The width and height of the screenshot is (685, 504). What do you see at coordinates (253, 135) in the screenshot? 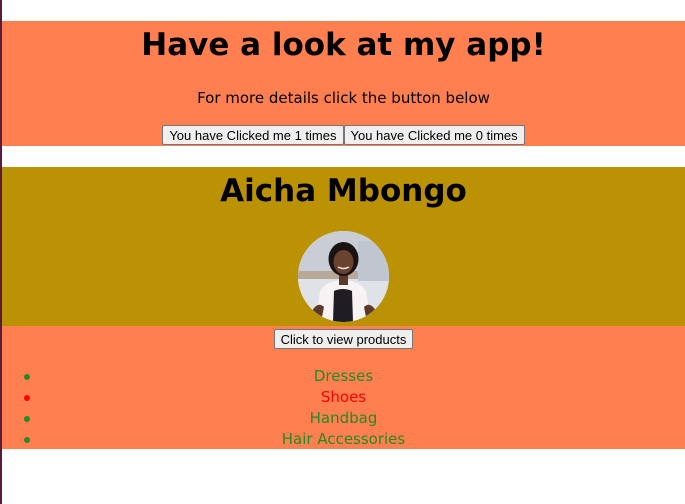
I see `click-counter-button-1: You have Clicked me 1 times` at bounding box center [253, 135].